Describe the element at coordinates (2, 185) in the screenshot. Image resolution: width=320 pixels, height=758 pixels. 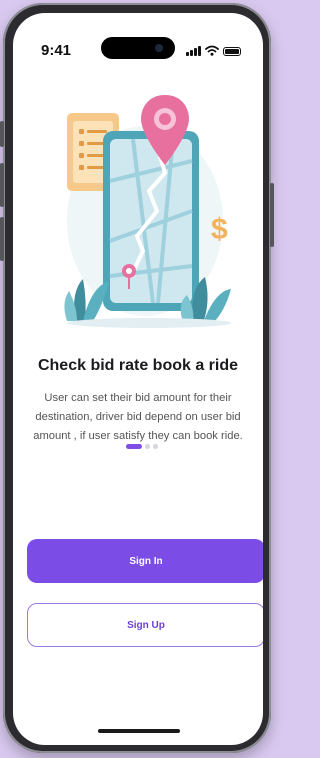
I see `volume-up-button` at that location.